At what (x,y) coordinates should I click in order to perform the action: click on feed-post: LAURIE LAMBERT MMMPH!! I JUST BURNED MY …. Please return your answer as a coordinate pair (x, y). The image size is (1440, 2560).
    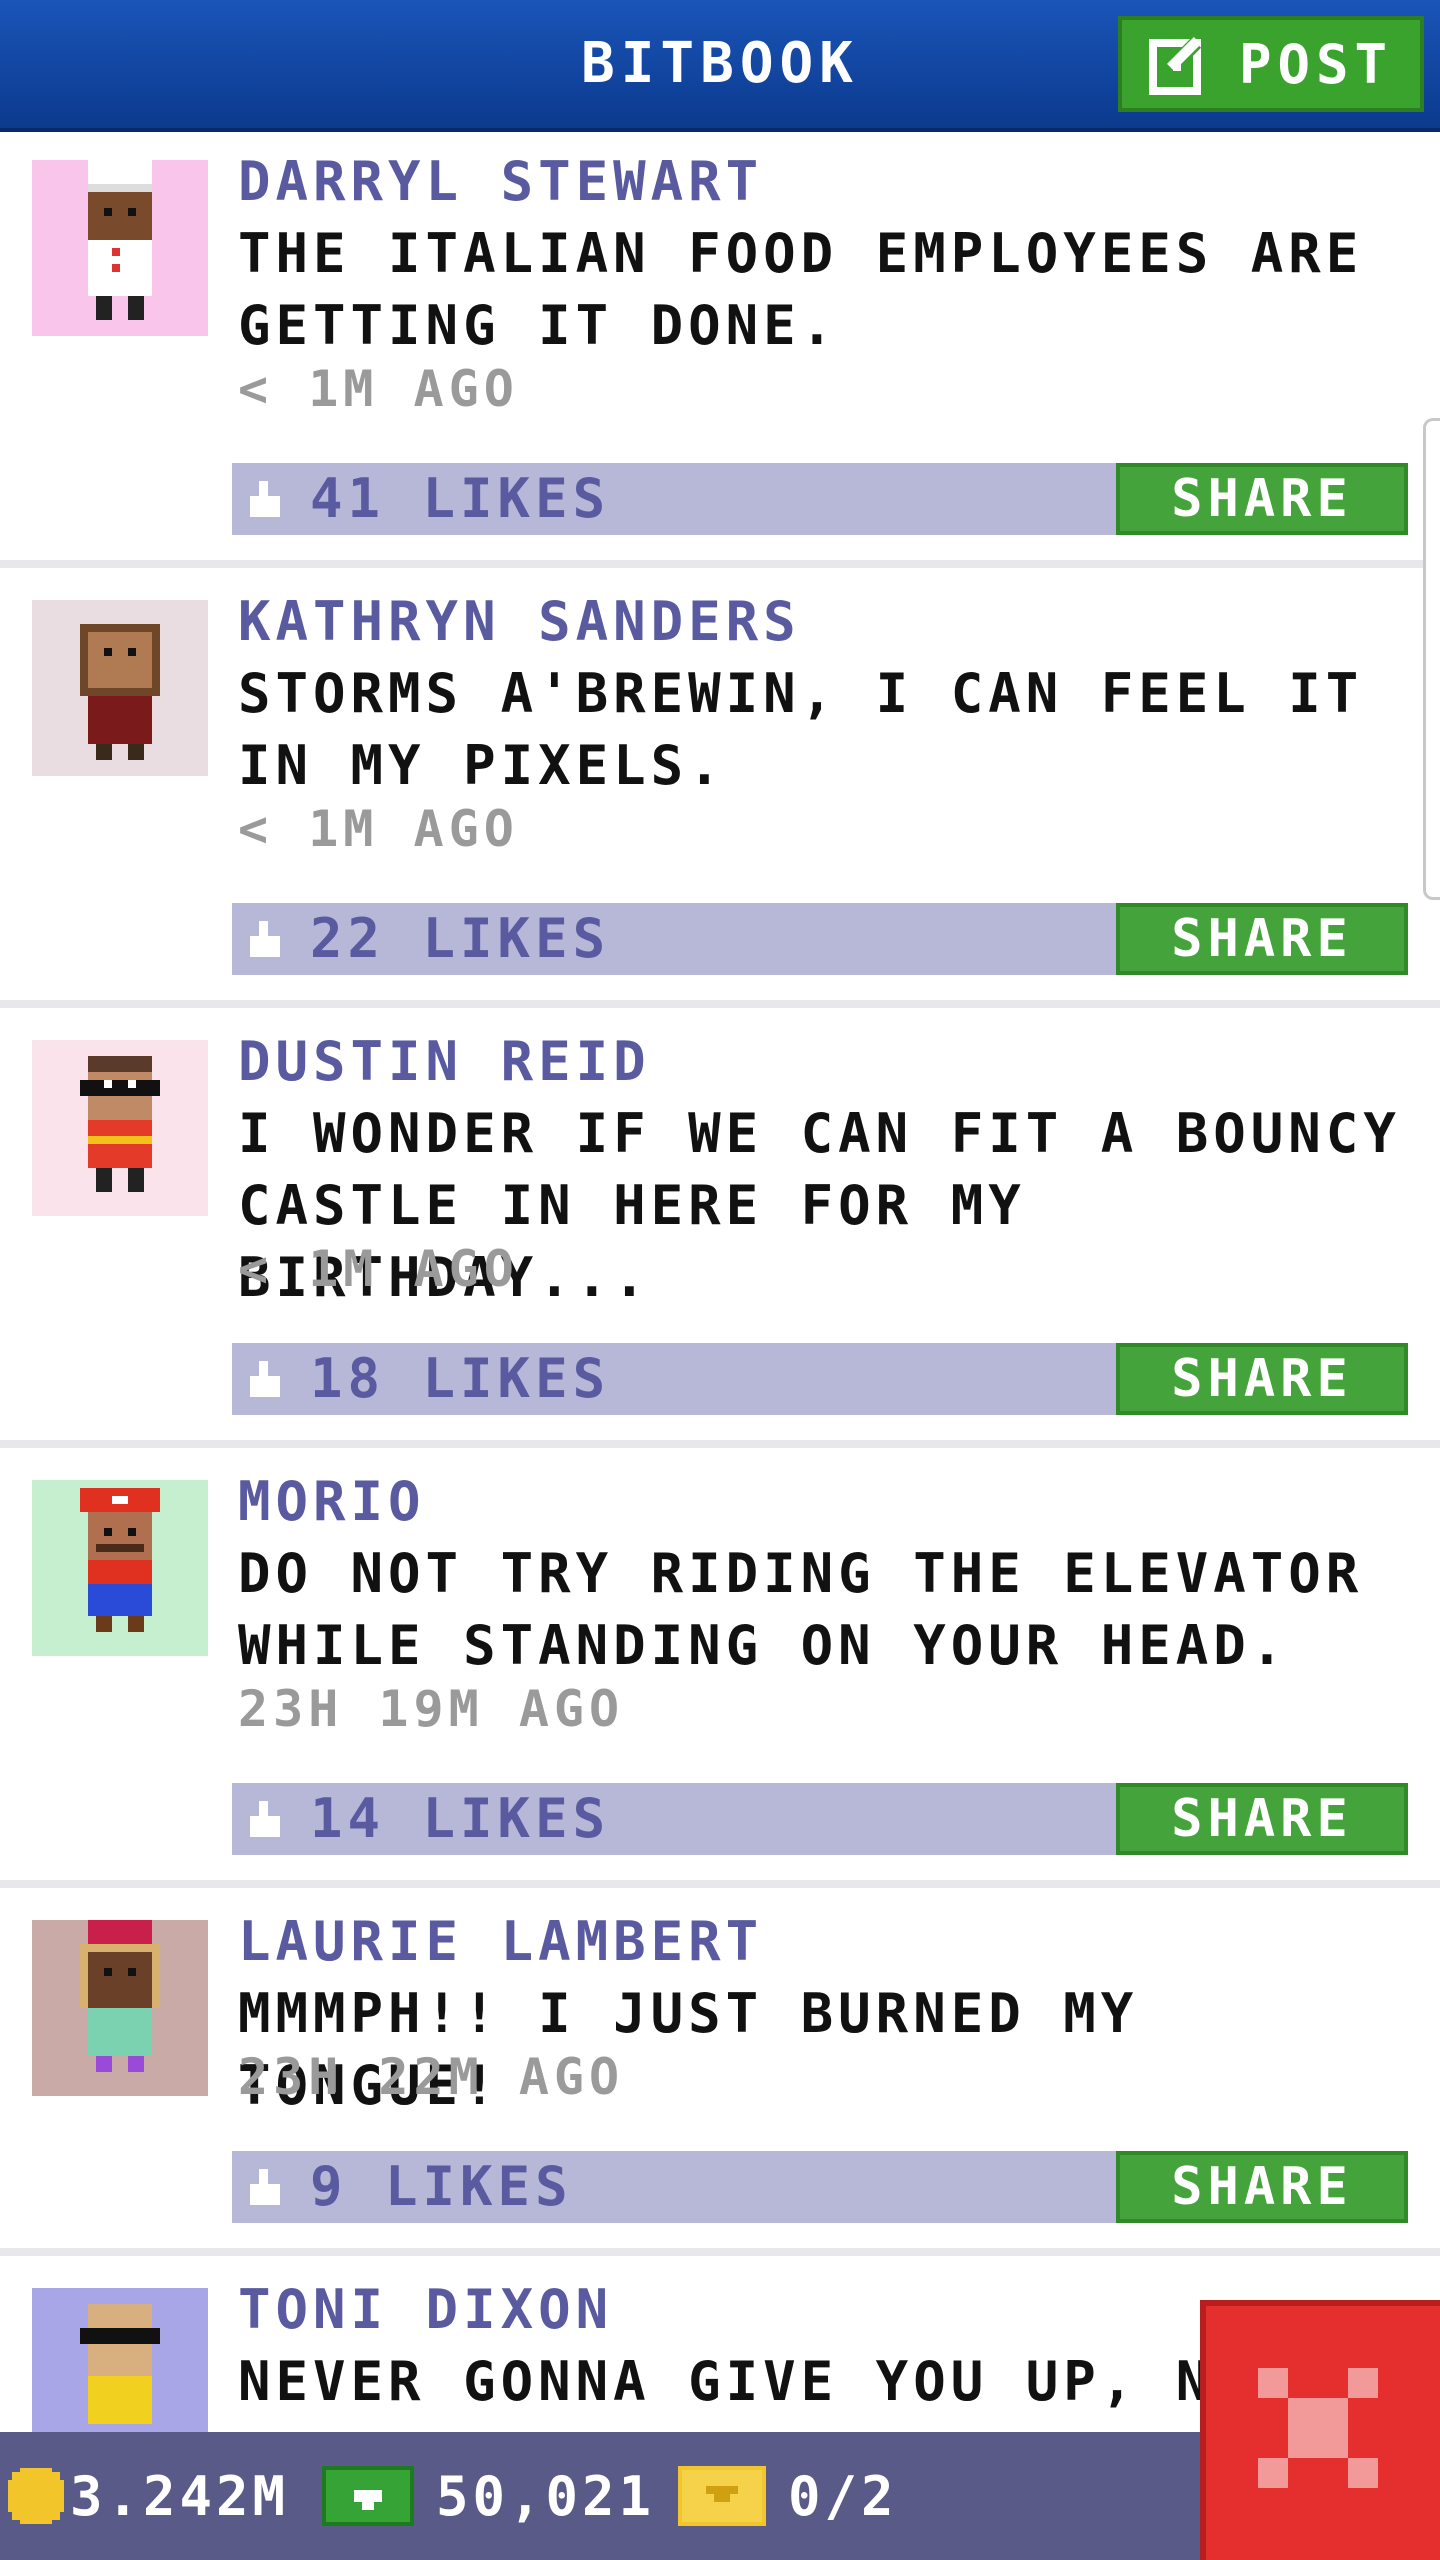
    Looking at the image, I should click on (720, 2072).